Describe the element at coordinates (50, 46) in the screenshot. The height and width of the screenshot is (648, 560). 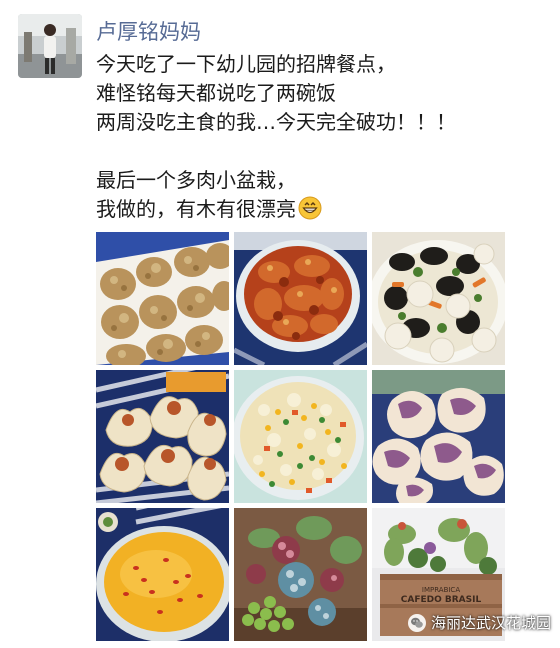
I see `avatar` at that location.